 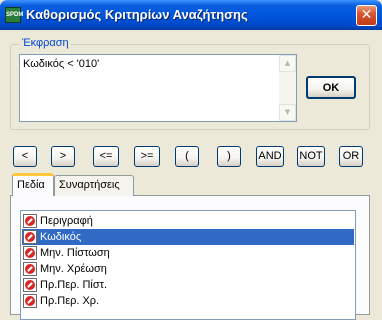 I want to click on operator-not-button: NOT, so click(x=311, y=156).